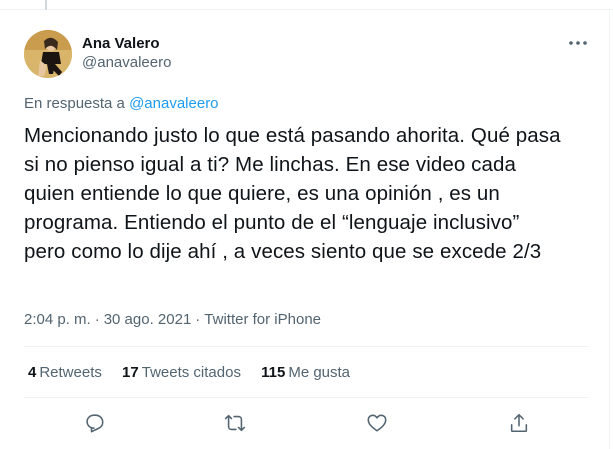  Describe the element at coordinates (306, 397) in the screenshot. I see `stats-bottom-divider` at that location.